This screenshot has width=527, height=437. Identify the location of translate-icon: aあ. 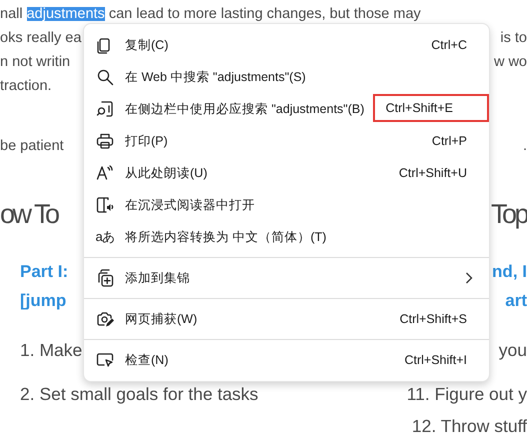
(105, 237).